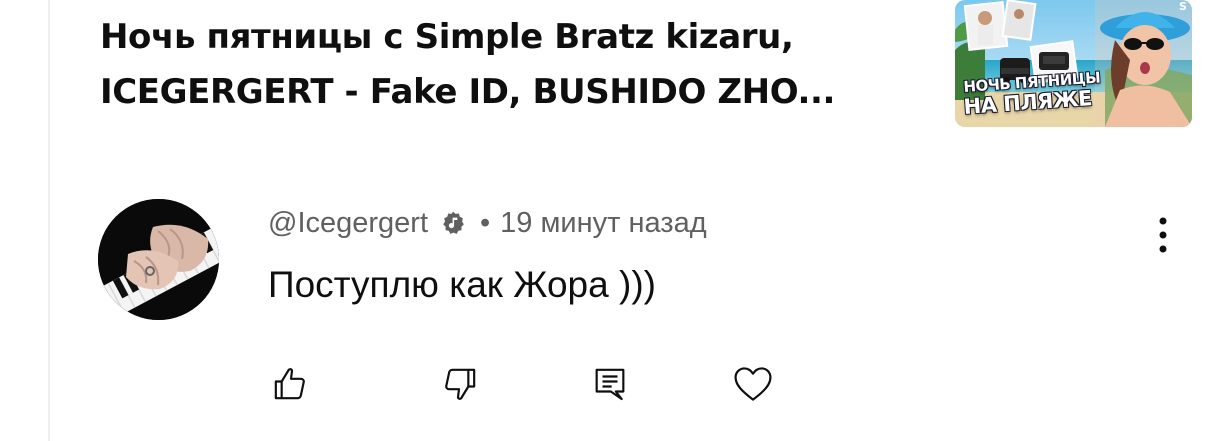 This screenshot has height=441, width=1217. I want to click on thumb-down-icon, so click(460, 384).